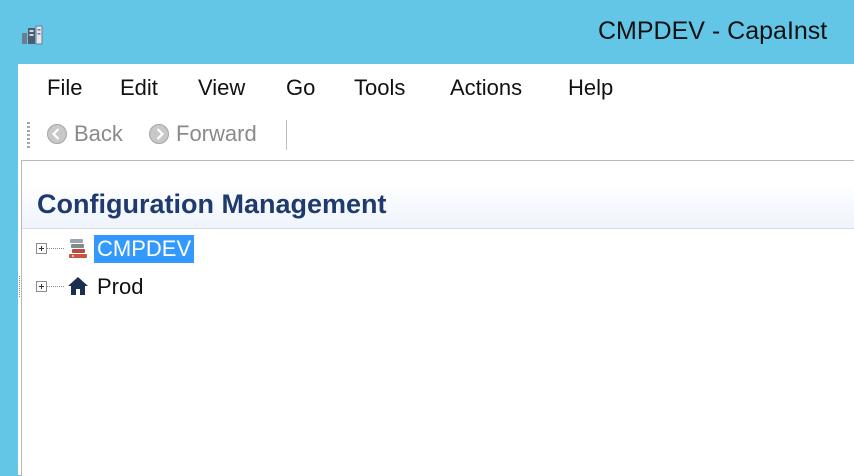 The width and height of the screenshot is (854, 476). What do you see at coordinates (713, 31) in the screenshot?
I see `window-title: CMPDEV - CapaInst` at bounding box center [713, 31].